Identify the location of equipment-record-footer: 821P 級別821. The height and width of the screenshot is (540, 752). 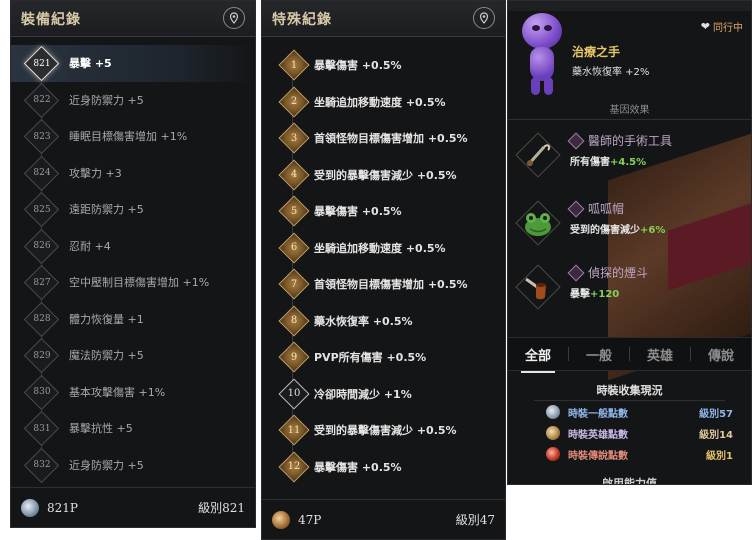
(133, 507).